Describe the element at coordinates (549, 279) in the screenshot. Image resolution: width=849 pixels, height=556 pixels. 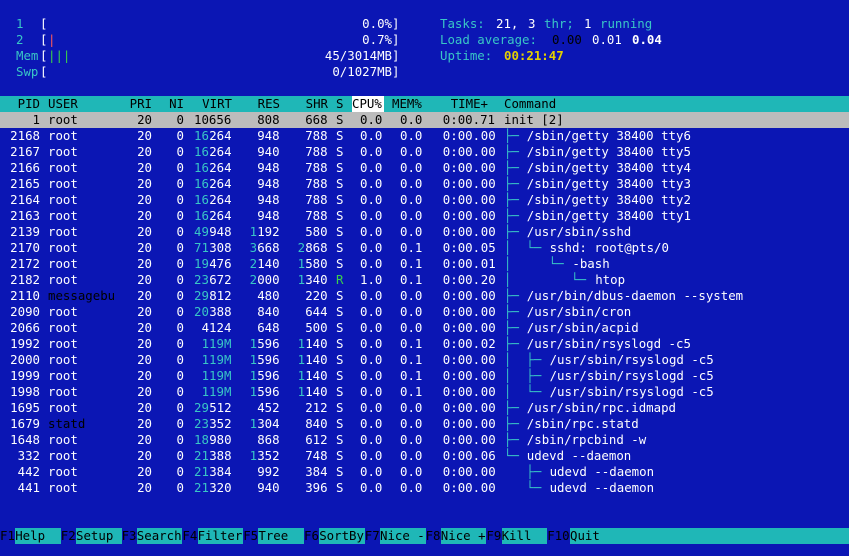
I see `tree-branch: │ └─` at that location.